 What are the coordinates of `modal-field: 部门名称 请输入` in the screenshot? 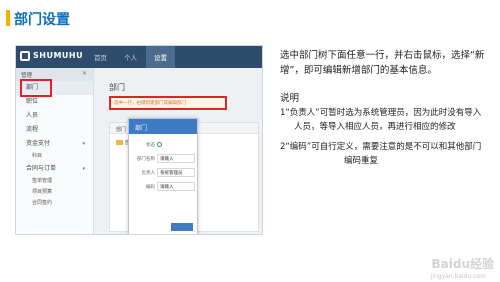 It's located at (164, 159).